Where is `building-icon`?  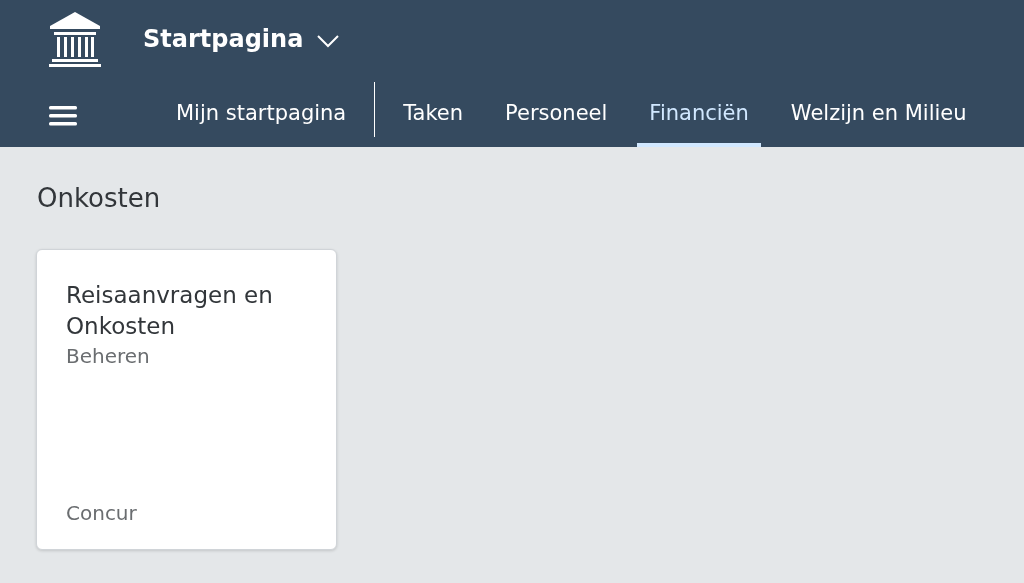 building-icon is located at coordinates (75, 39).